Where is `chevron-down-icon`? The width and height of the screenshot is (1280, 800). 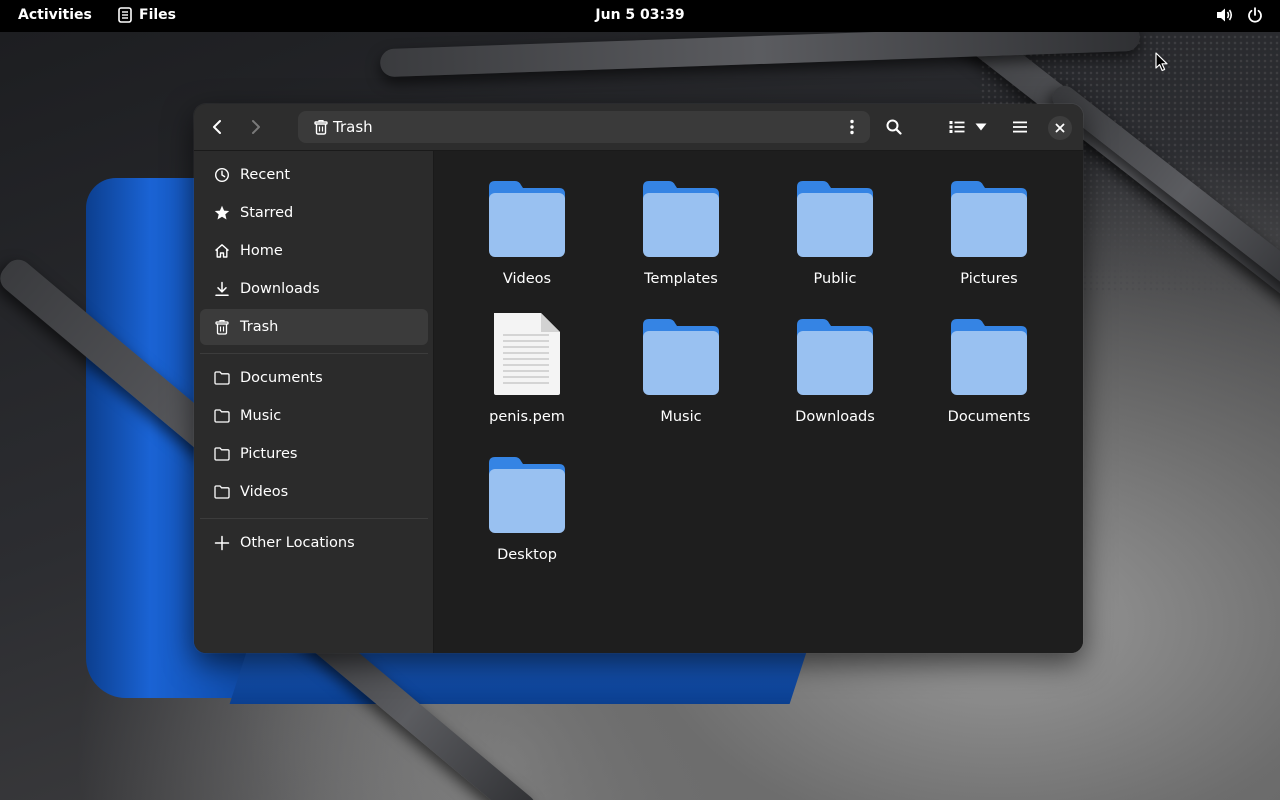 chevron-down-icon is located at coordinates (981, 127).